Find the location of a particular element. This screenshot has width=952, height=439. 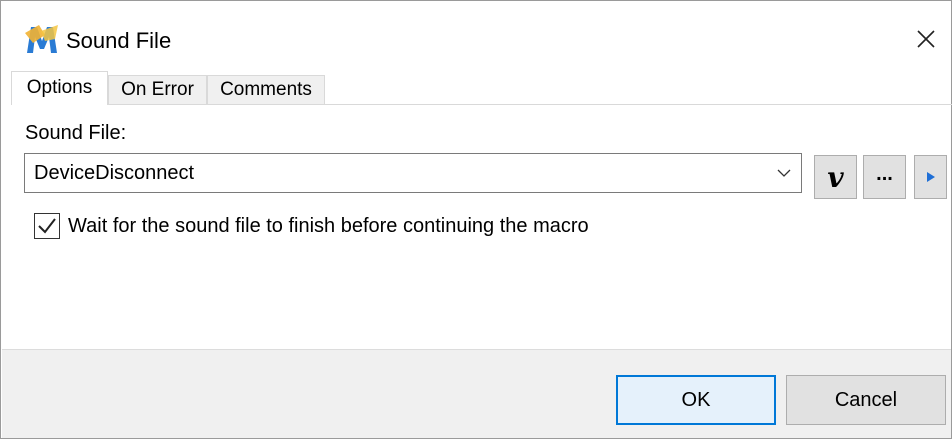

tab-comments-label: Comments is located at coordinates (266, 89).